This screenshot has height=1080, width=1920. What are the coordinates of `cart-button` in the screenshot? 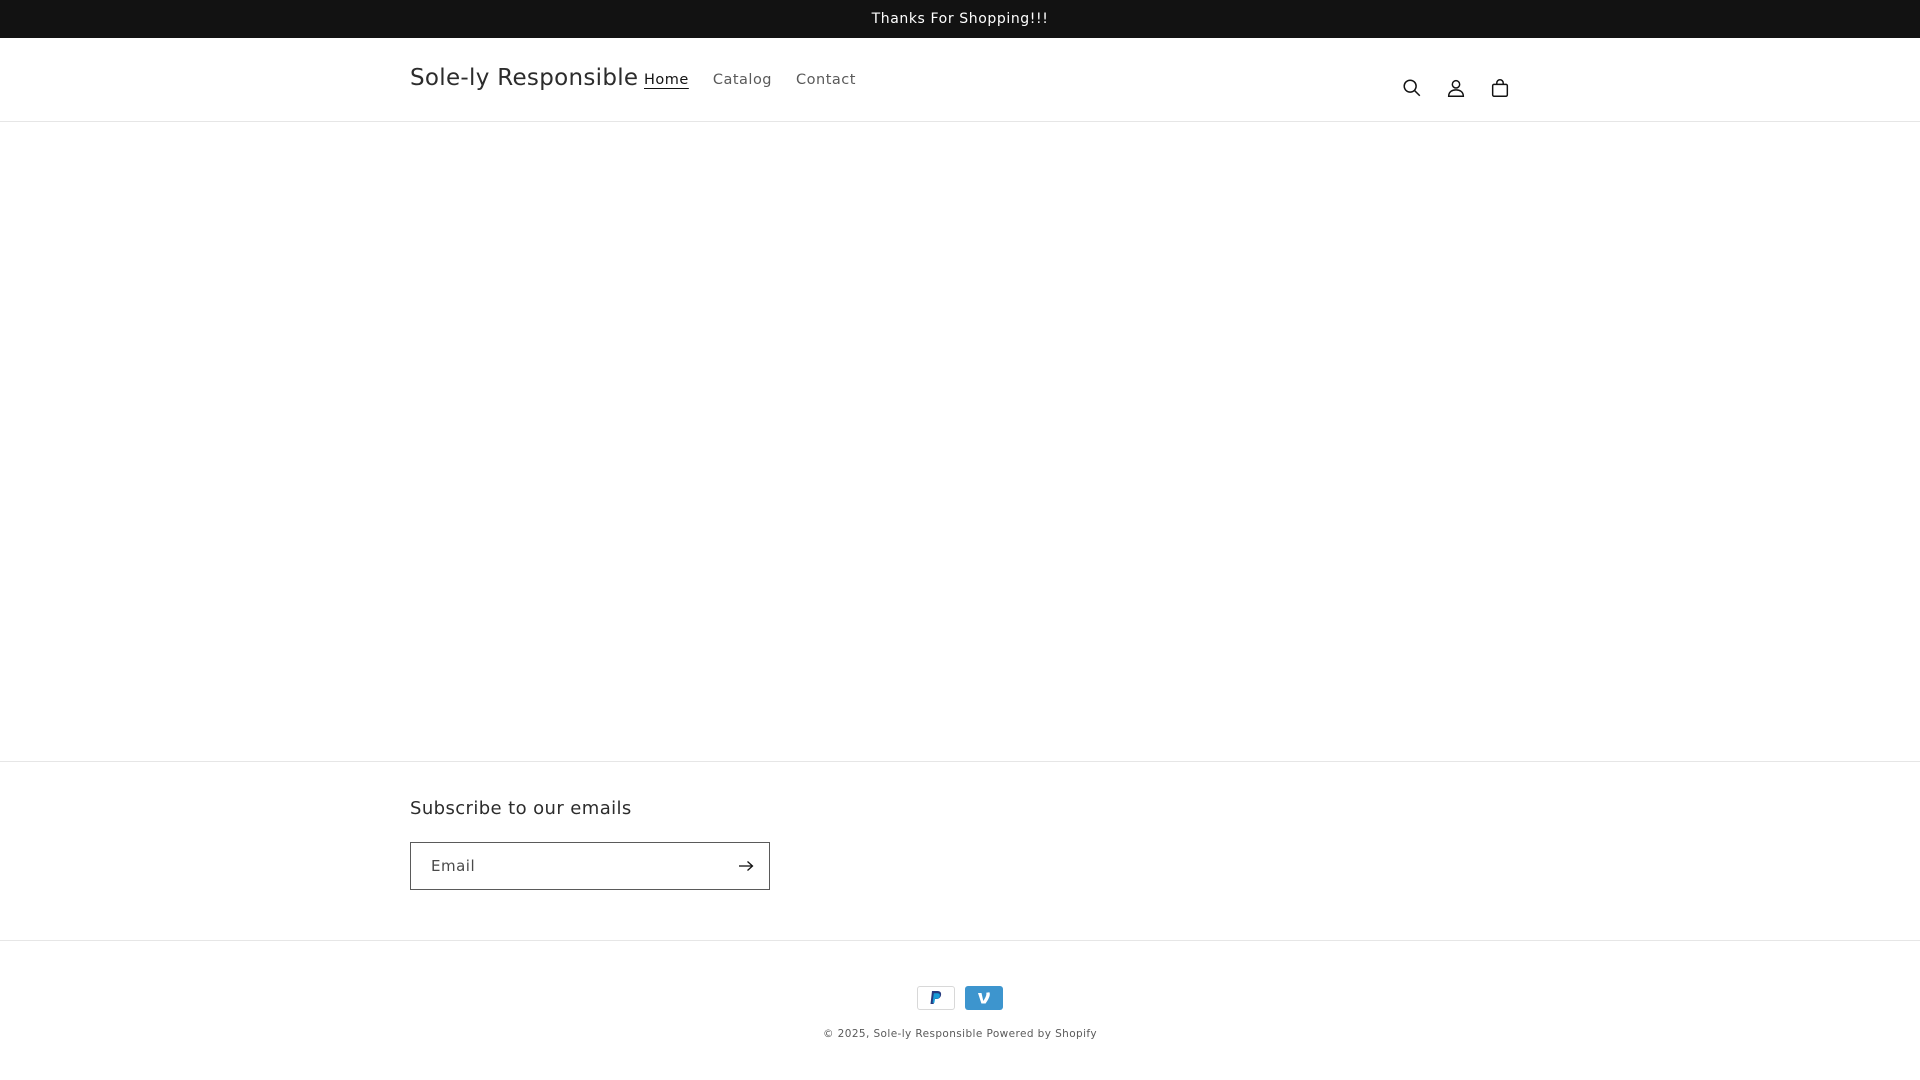 It's located at (1500, 88).